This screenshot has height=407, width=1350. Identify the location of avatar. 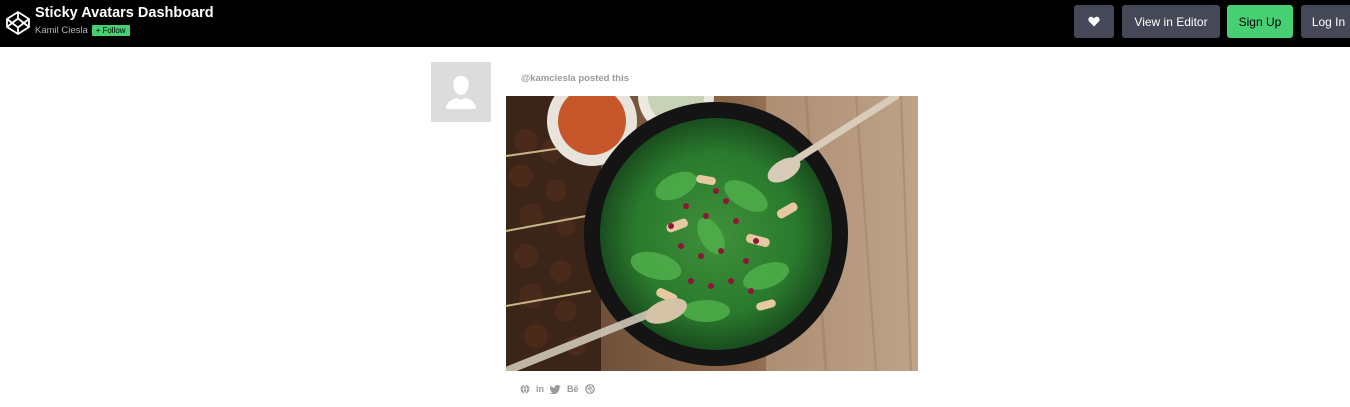
(461, 92).